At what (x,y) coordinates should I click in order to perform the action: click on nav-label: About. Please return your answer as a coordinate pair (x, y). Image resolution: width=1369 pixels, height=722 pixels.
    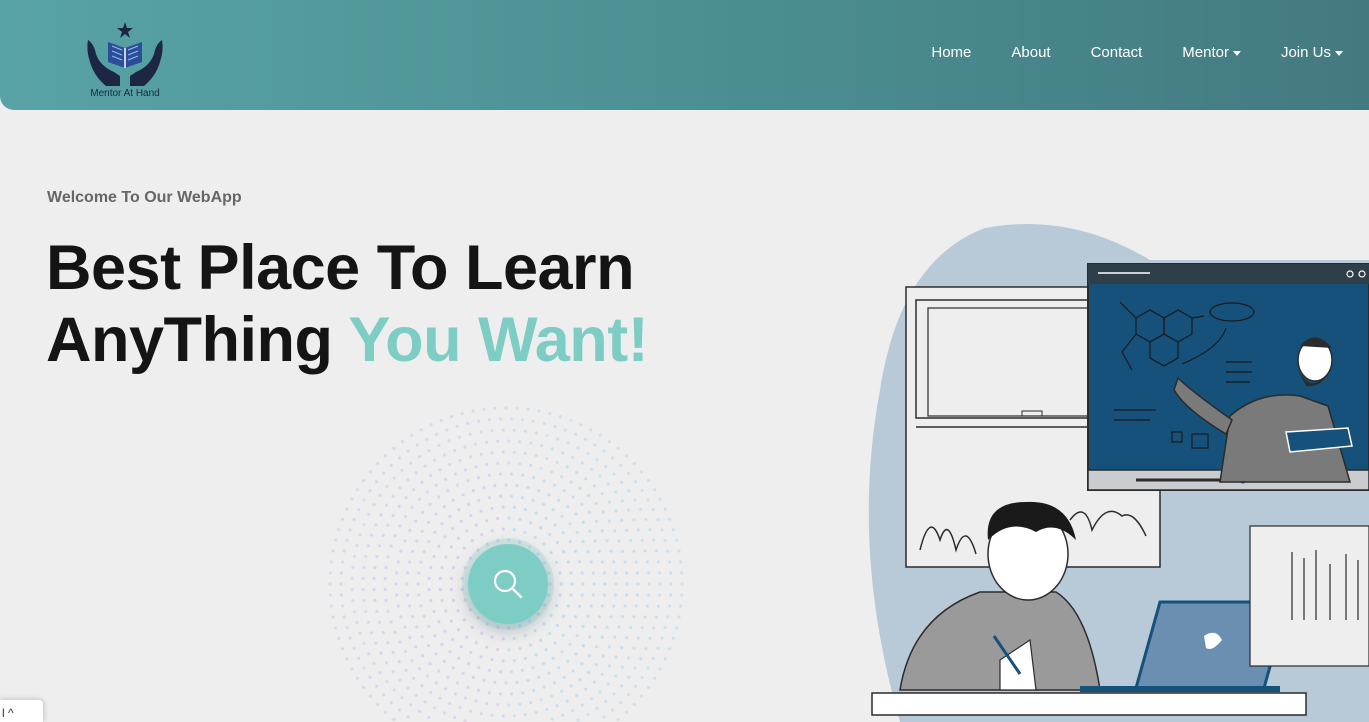
    Looking at the image, I should click on (1031, 52).